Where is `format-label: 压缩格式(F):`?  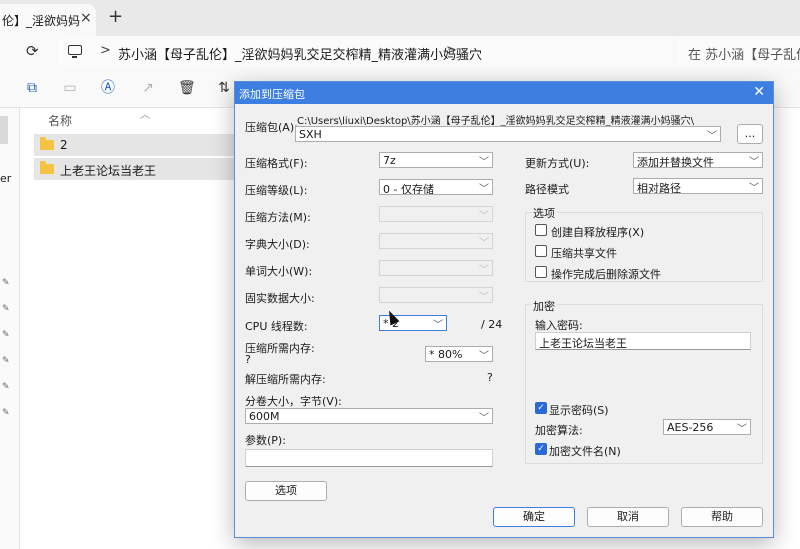 format-label: 压缩格式(F): is located at coordinates (276, 163).